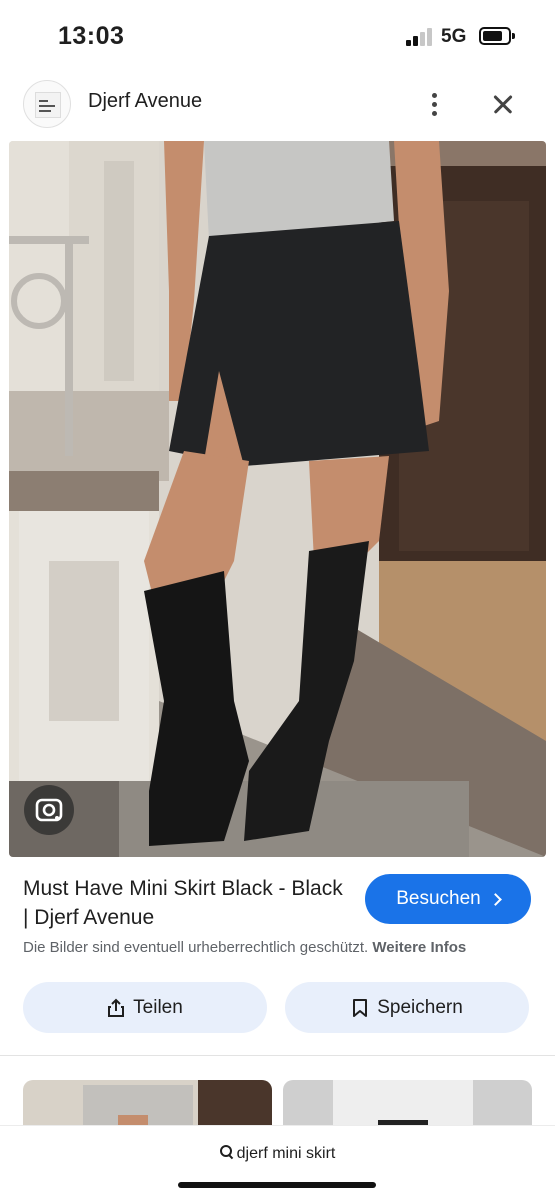  What do you see at coordinates (497, 36) in the screenshot?
I see `battery-icon` at bounding box center [497, 36].